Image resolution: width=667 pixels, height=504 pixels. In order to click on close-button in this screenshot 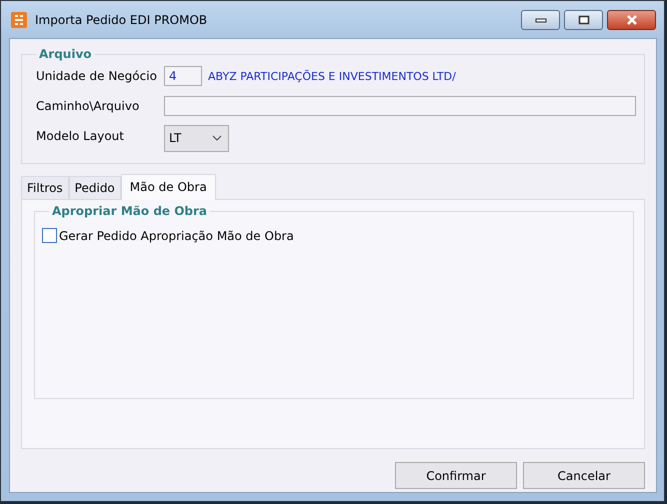, I will do `click(631, 20)`.